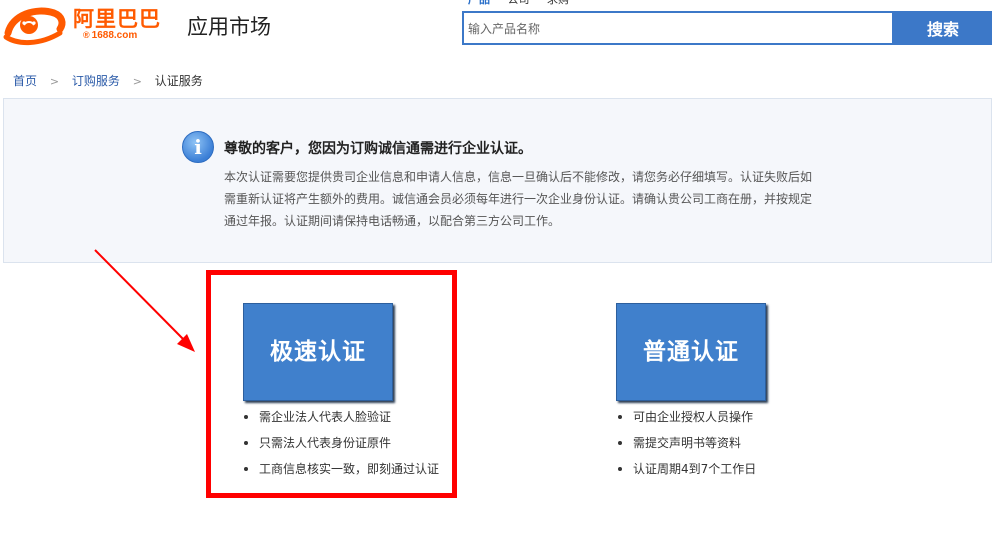 Image resolution: width=1005 pixels, height=550 pixels. I want to click on breadcrumb: 首页 > 订购服务 > 认证服务, so click(108, 81).